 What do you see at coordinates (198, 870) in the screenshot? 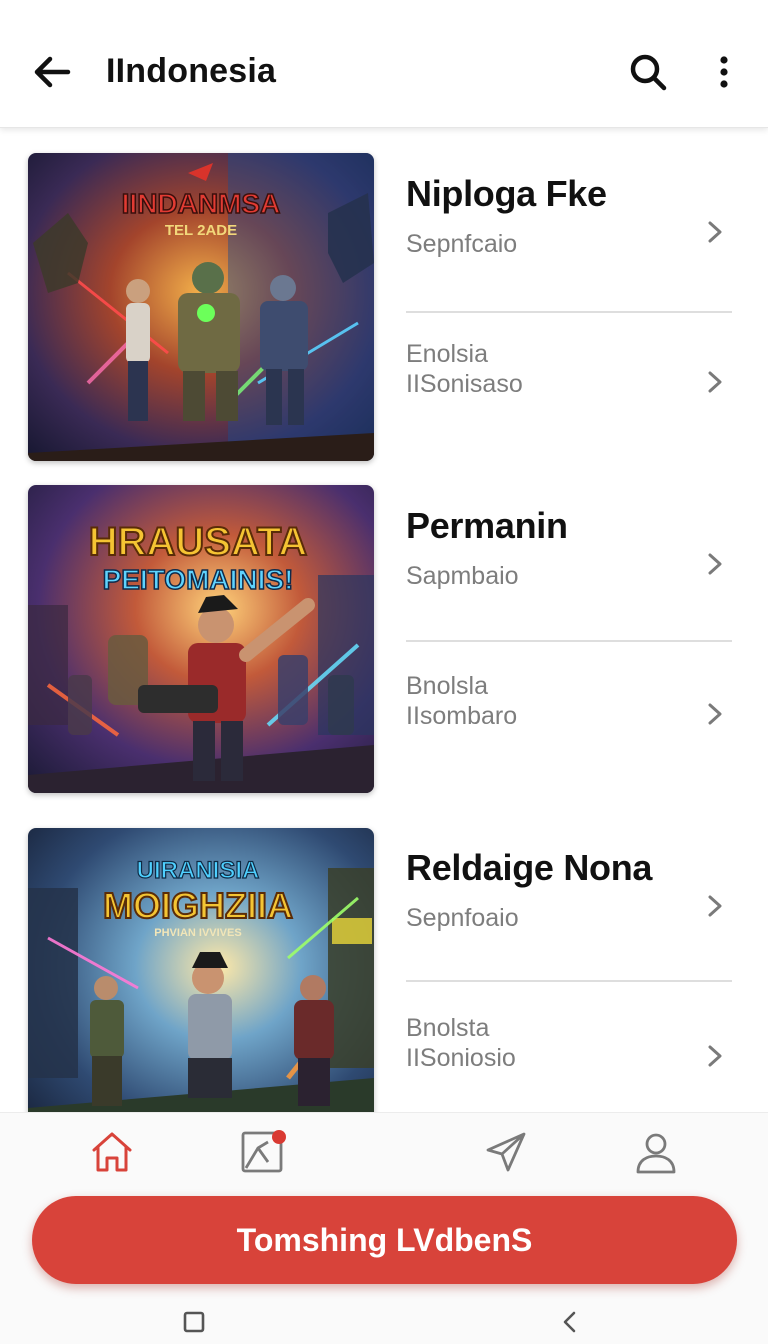
I see `art-title: UIRANISIA` at bounding box center [198, 870].